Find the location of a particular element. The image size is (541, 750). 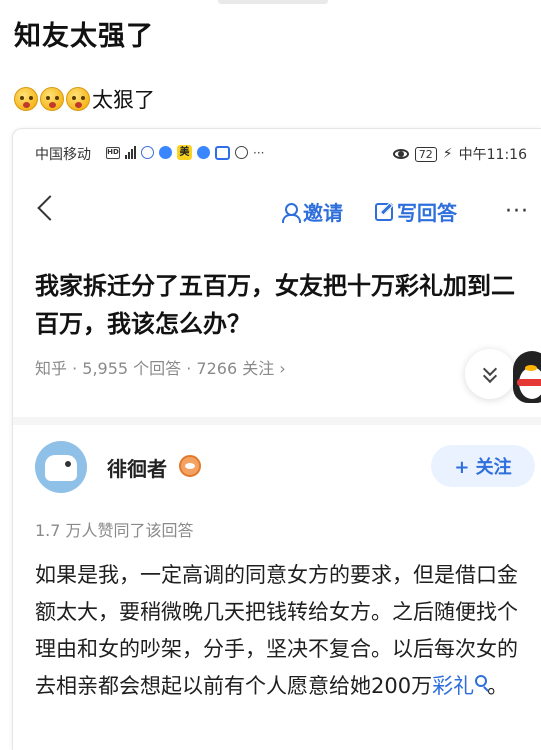

question-meta: 知乎 · 5,955 个回答 · 7266 关注 › is located at coordinates (160, 367).